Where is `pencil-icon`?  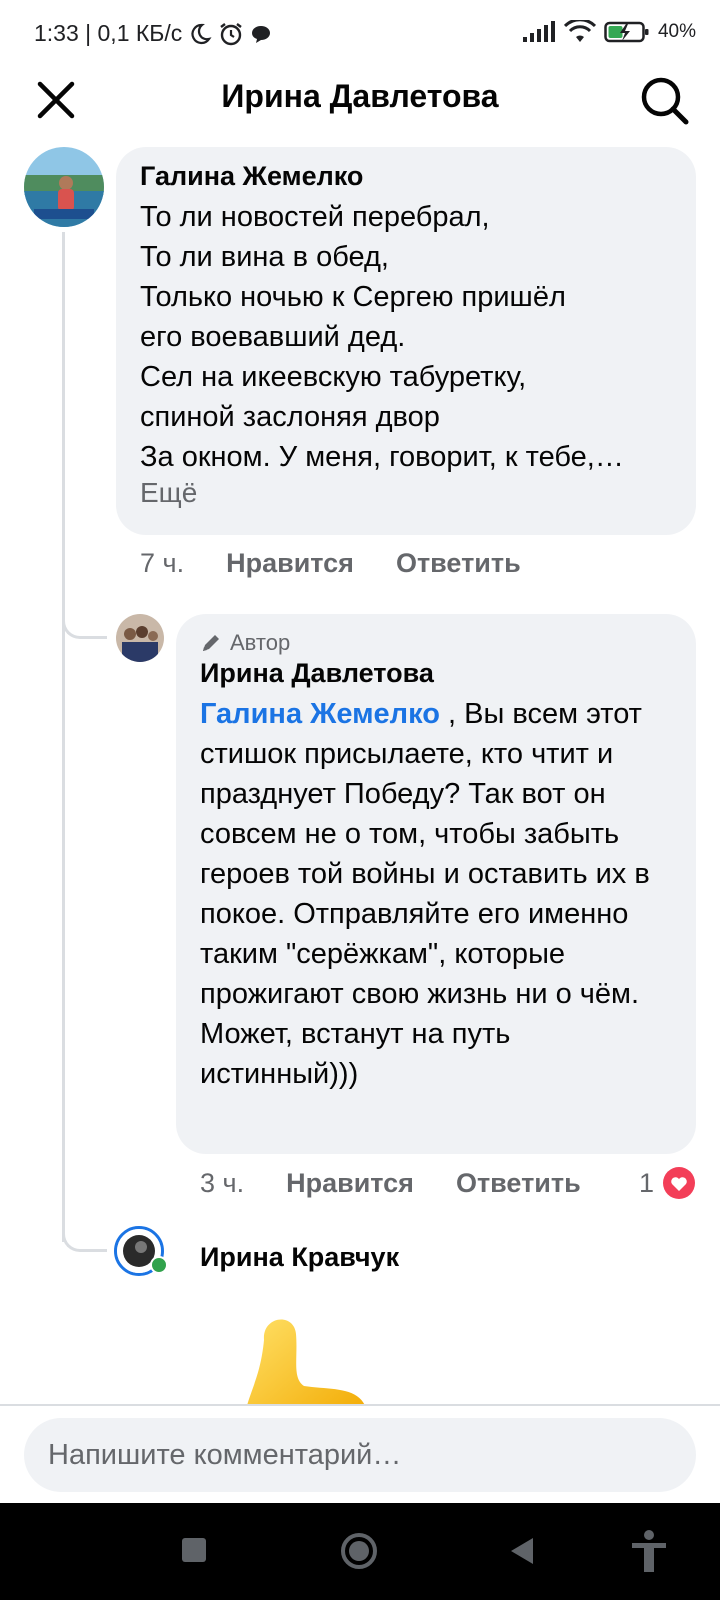
pencil-icon is located at coordinates (211, 643).